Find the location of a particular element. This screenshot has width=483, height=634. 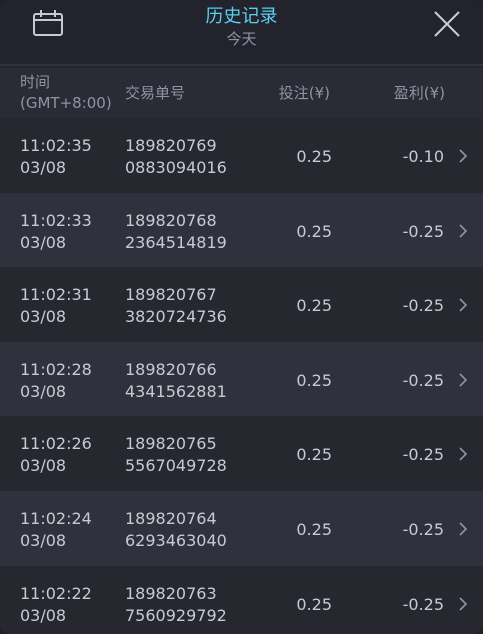

row-time: 11:02:28 03/08 is located at coordinates (56, 381).